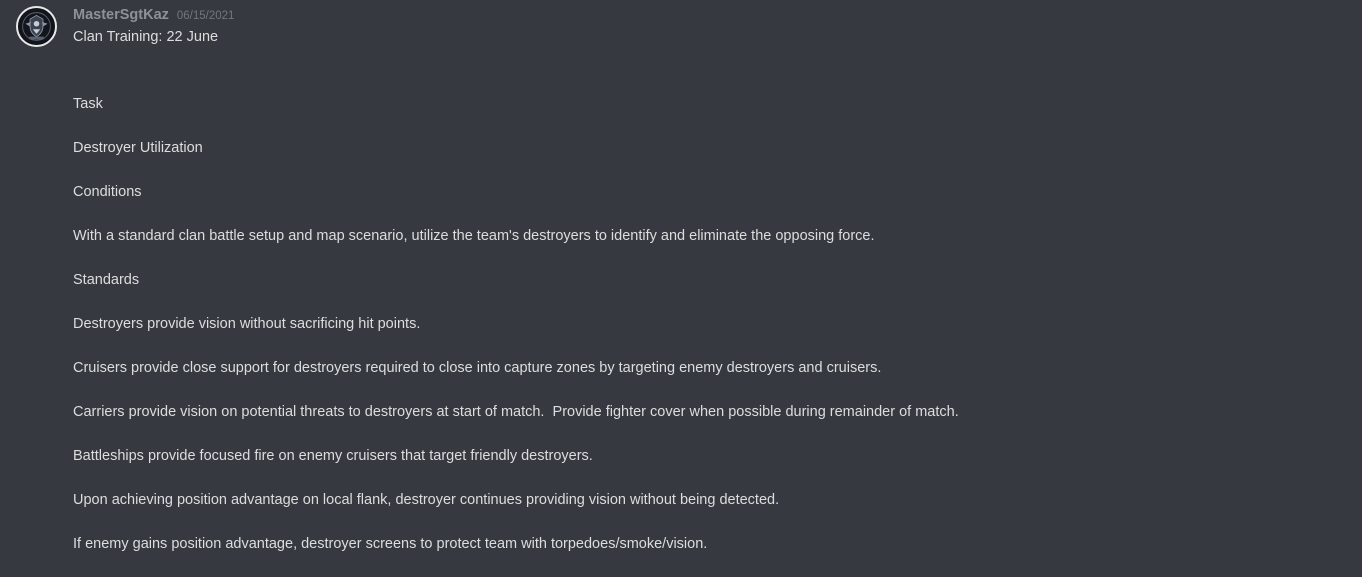 The width and height of the screenshot is (1362, 577). What do you see at coordinates (138, 148) in the screenshot?
I see `message-line: Destroyer Utilization` at bounding box center [138, 148].